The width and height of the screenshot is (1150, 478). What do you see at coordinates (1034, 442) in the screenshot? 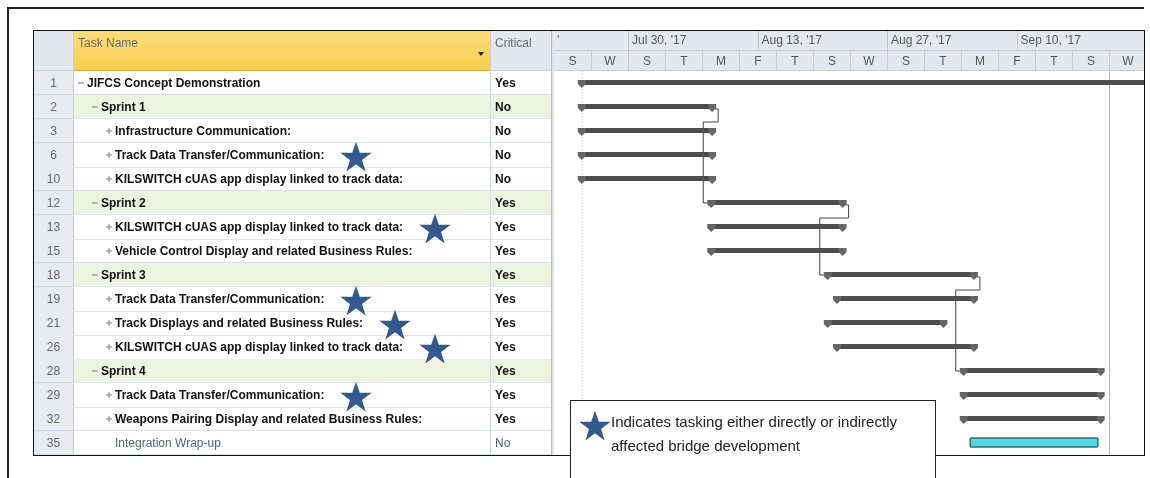
I see `task-bar` at bounding box center [1034, 442].